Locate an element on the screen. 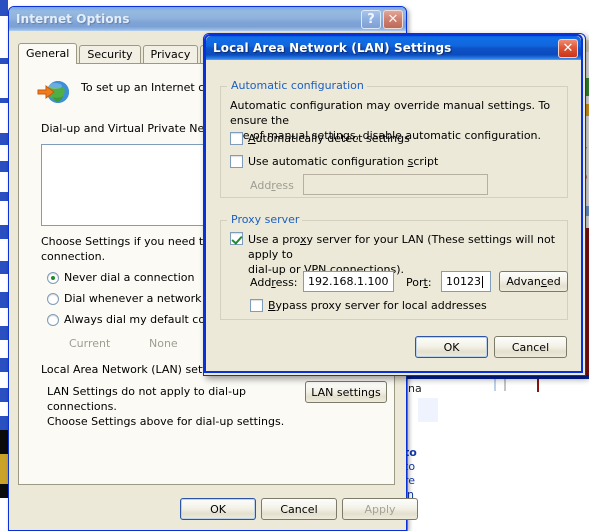 The image size is (589, 531). proxy-server-legend: Proxy server is located at coordinates (265, 219).